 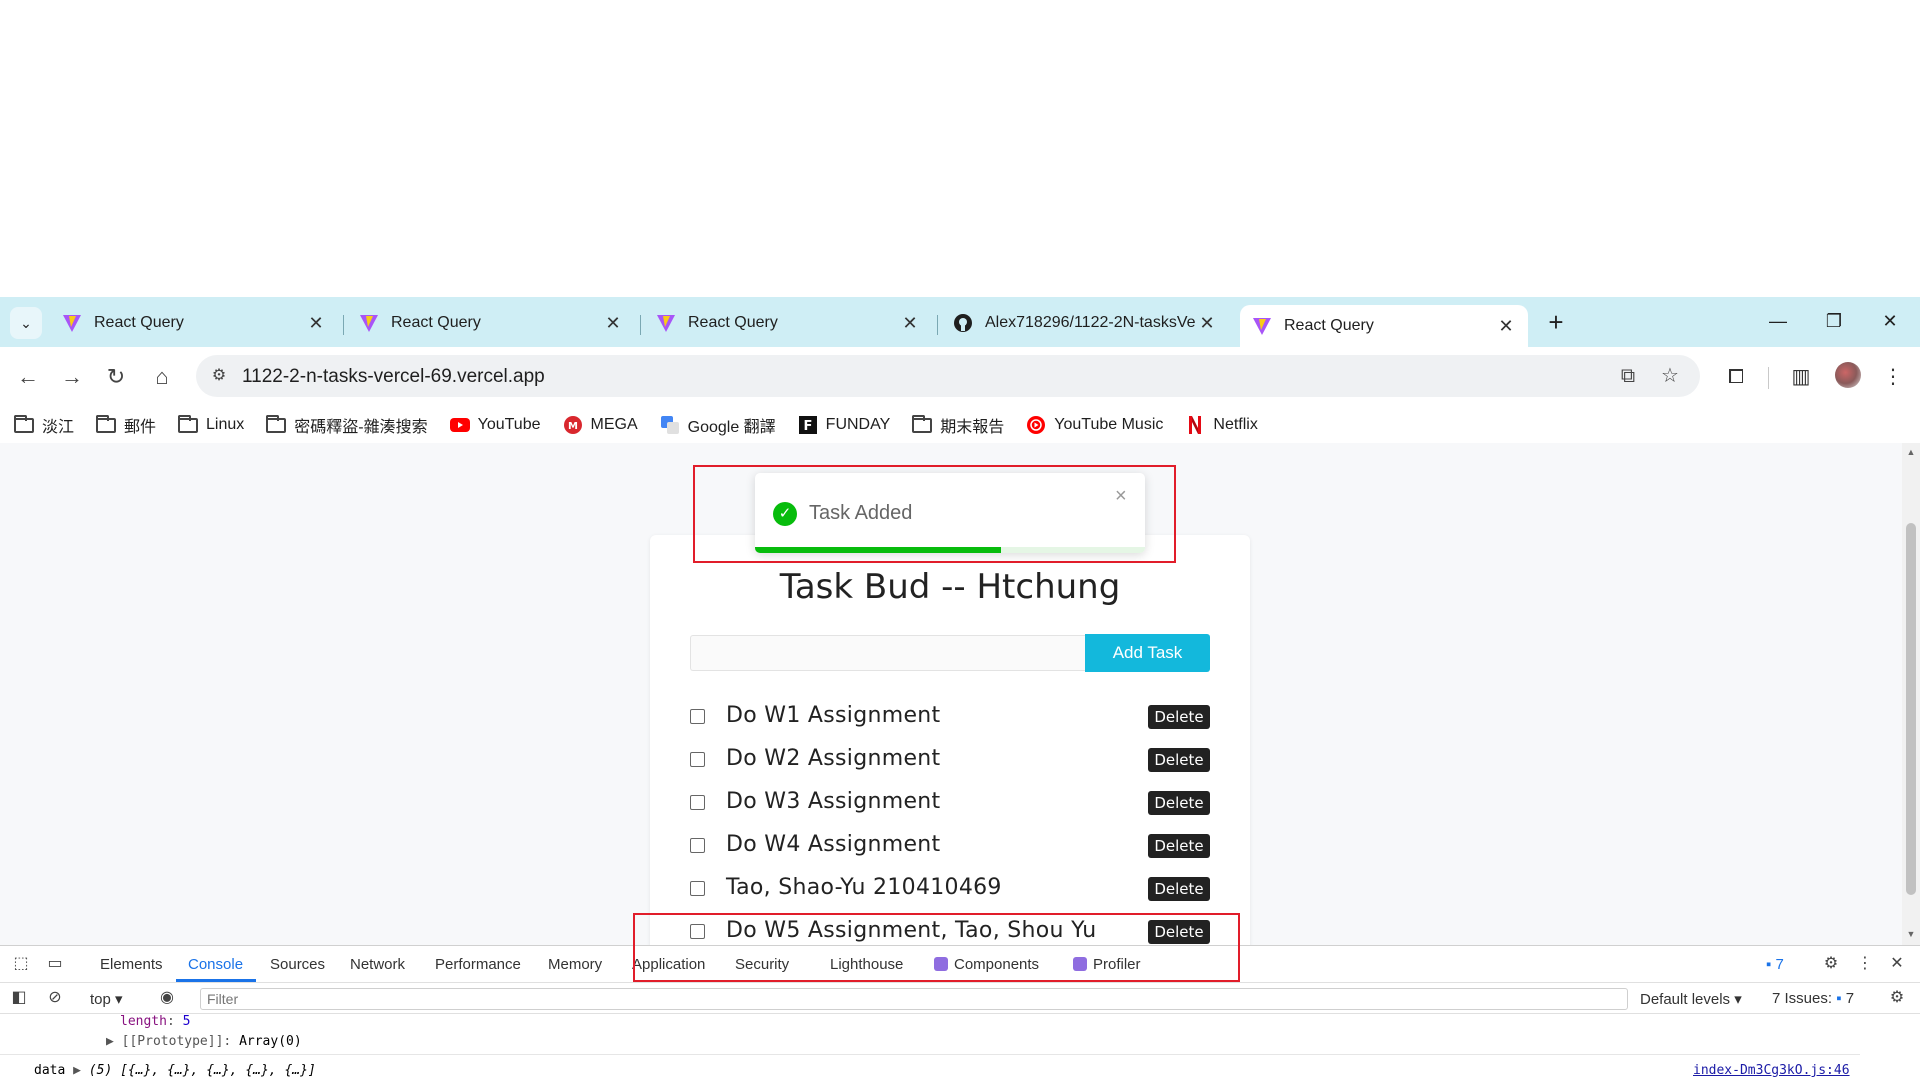 I want to click on browser-tab-2: React Query ✕, so click(x=491, y=323).